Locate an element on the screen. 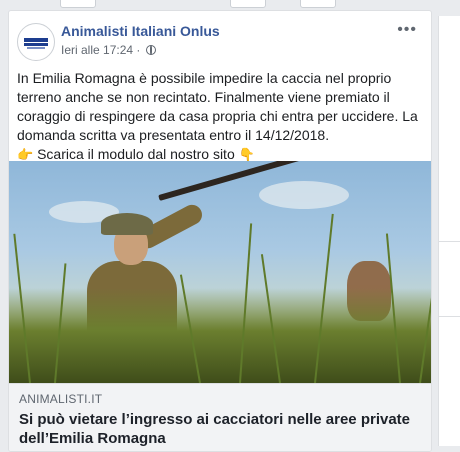 The width and height of the screenshot is (460, 452). point-right-icon: 👉 is located at coordinates (25, 154).